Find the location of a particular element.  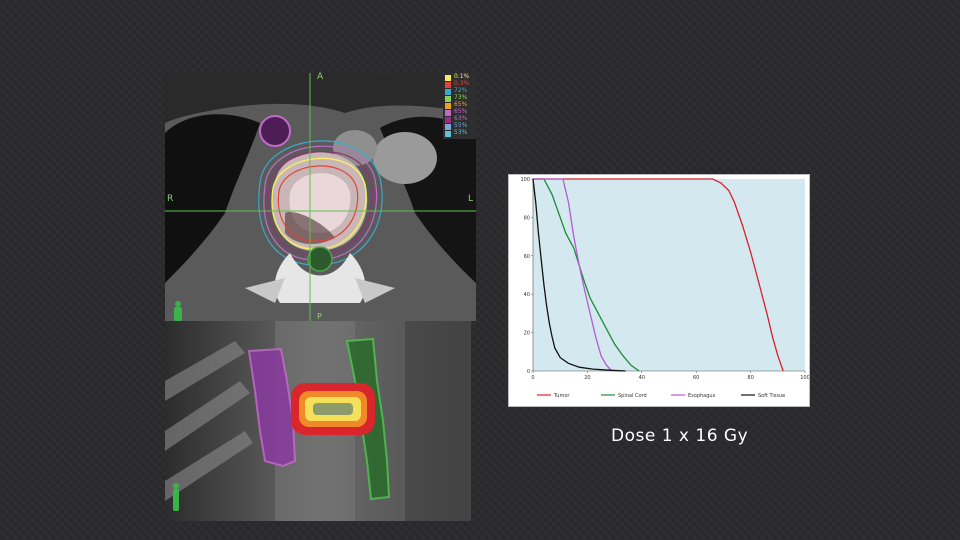

y-tick-label: 20 is located at coordinates (527, 334).